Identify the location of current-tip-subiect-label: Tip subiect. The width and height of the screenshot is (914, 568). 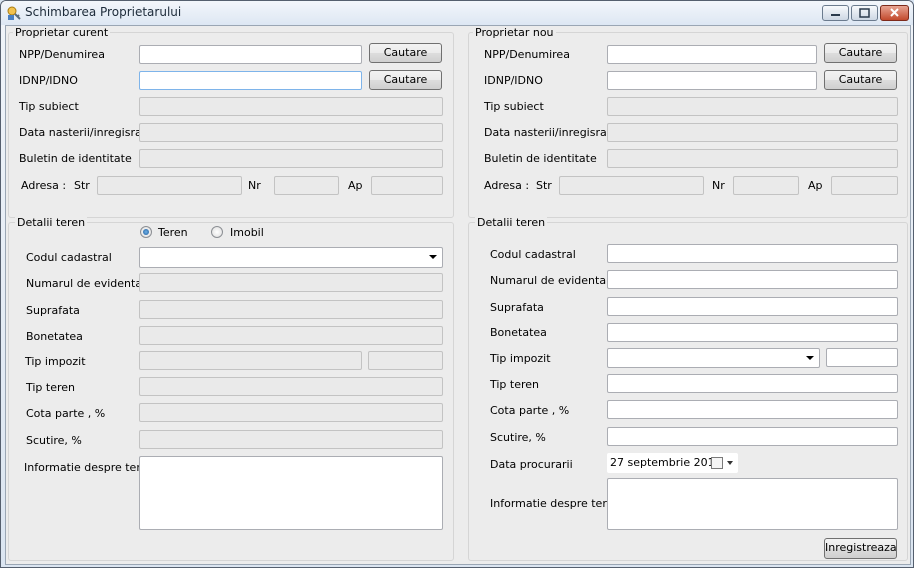
(49, 106).